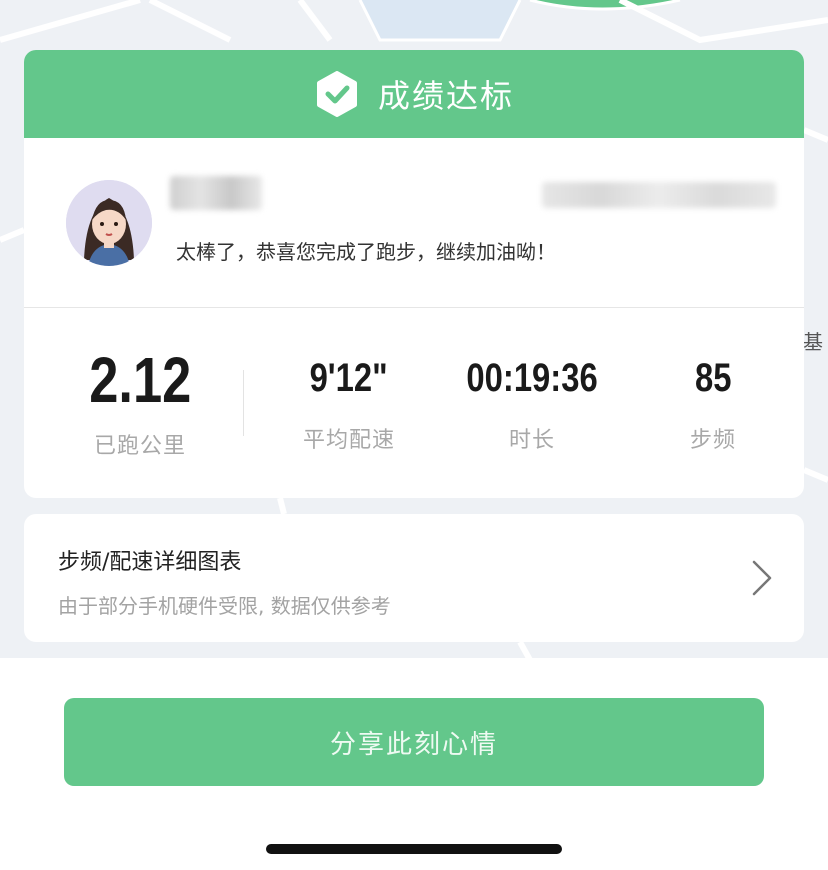 Image resolution: width=828 pixels, height=870 pixels. I want to click on stat-duration: 00:19:36 时长, so click(532, 405).